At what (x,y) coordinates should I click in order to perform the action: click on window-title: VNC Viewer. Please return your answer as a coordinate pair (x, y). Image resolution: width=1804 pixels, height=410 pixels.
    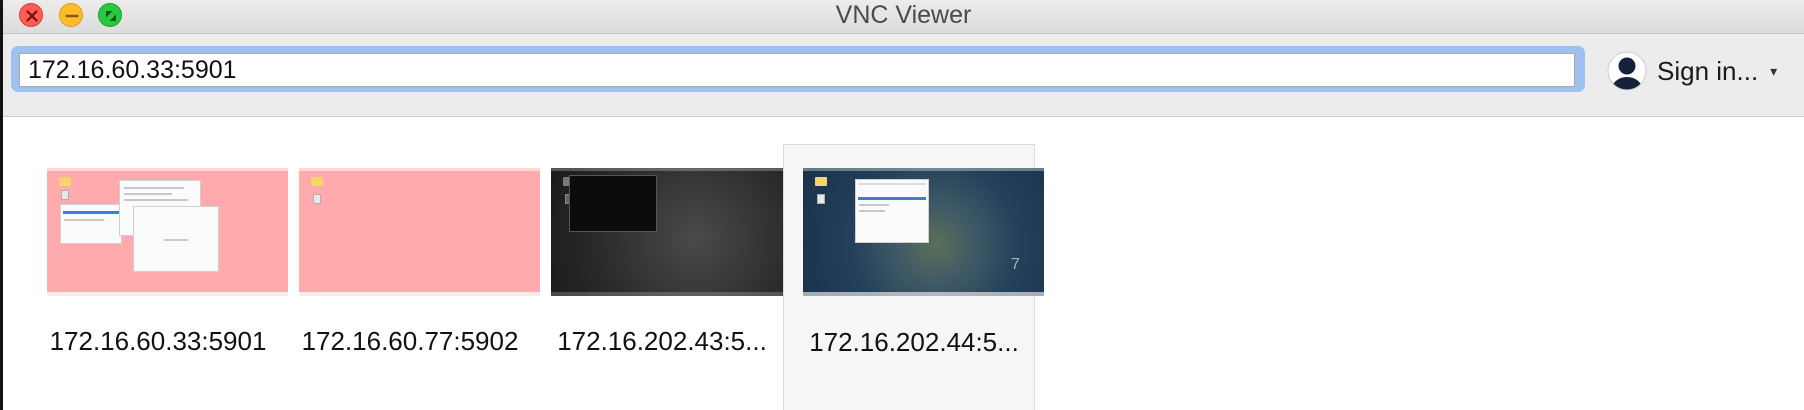
    Looking at the image, I should click on (903, 15).